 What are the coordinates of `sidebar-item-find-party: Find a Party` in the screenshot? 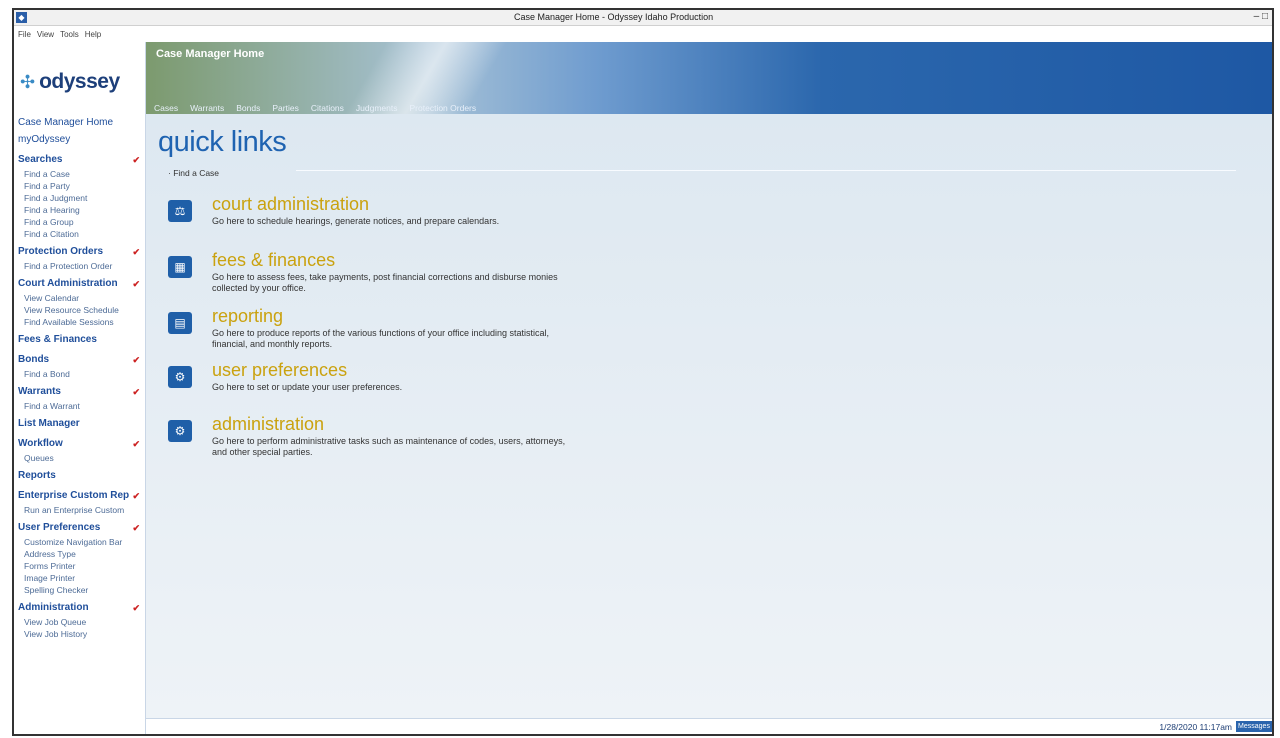 It's located at (80, 186).